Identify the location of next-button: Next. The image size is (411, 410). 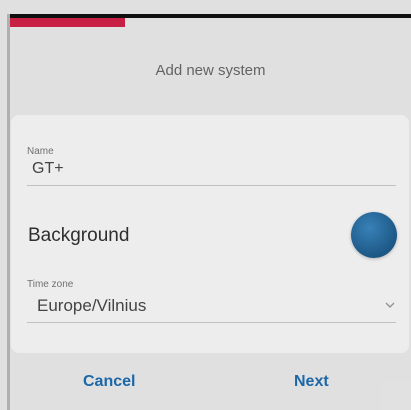
(311, 382).